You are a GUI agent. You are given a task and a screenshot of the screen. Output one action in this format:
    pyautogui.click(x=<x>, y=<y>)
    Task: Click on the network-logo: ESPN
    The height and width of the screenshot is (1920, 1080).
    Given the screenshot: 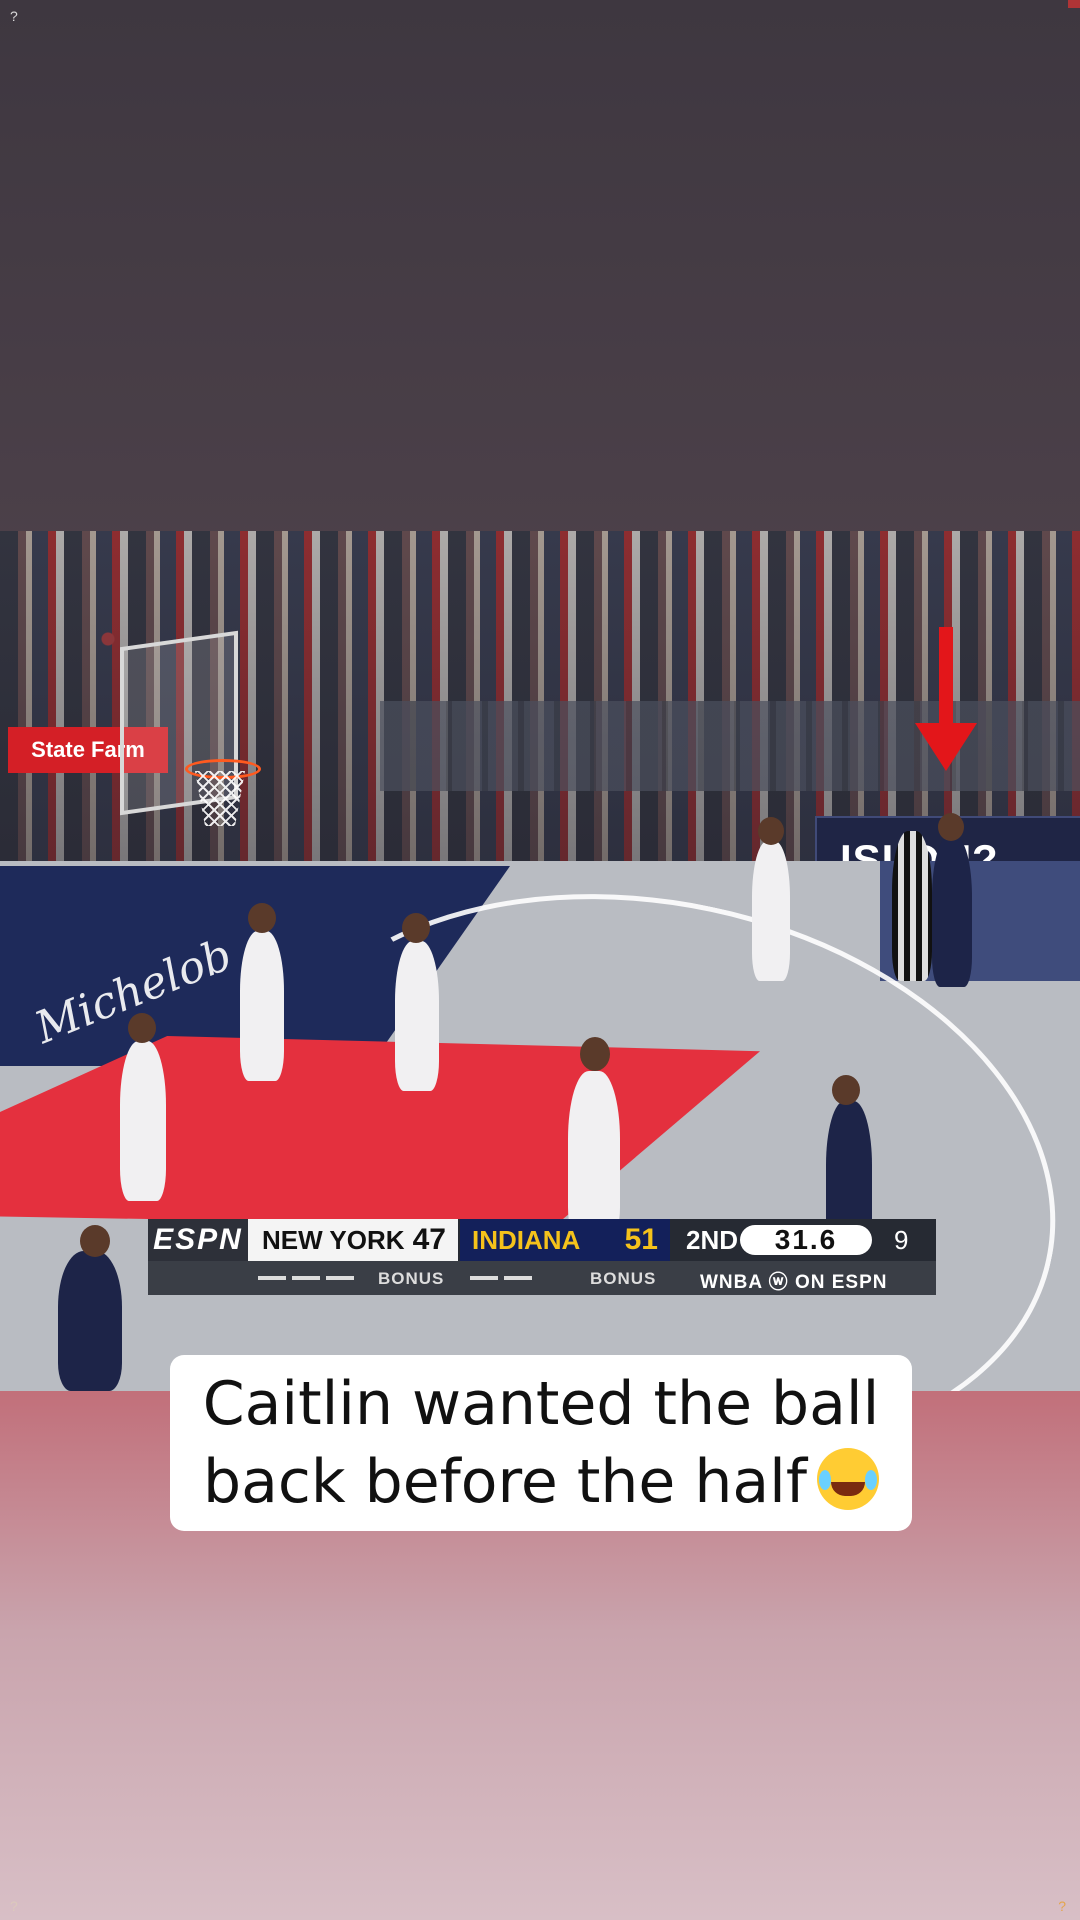 What is the action you would take?
    pyautogui.click(x=198, y=1240)
    